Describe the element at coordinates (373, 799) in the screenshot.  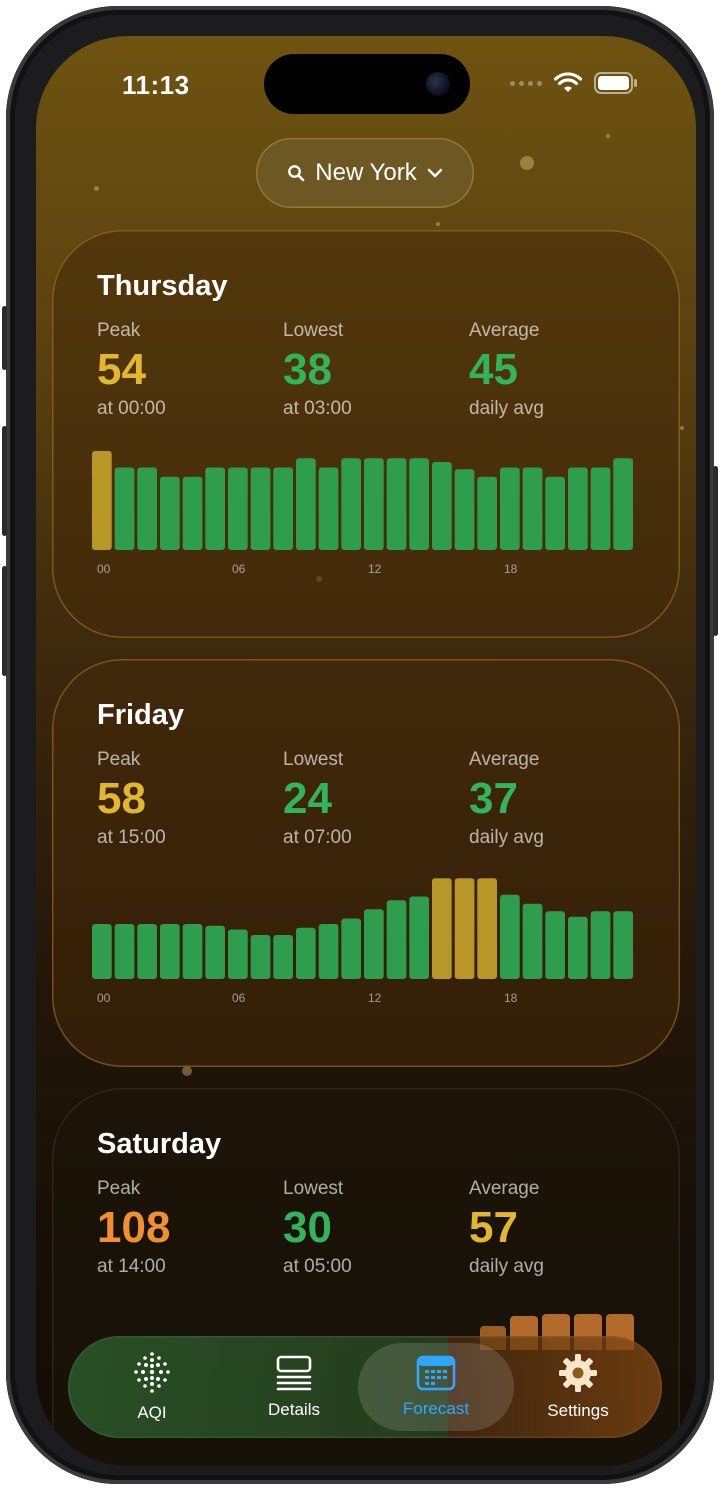
I see `lowest-stat: Lowest 24 at 07:00` at that location.